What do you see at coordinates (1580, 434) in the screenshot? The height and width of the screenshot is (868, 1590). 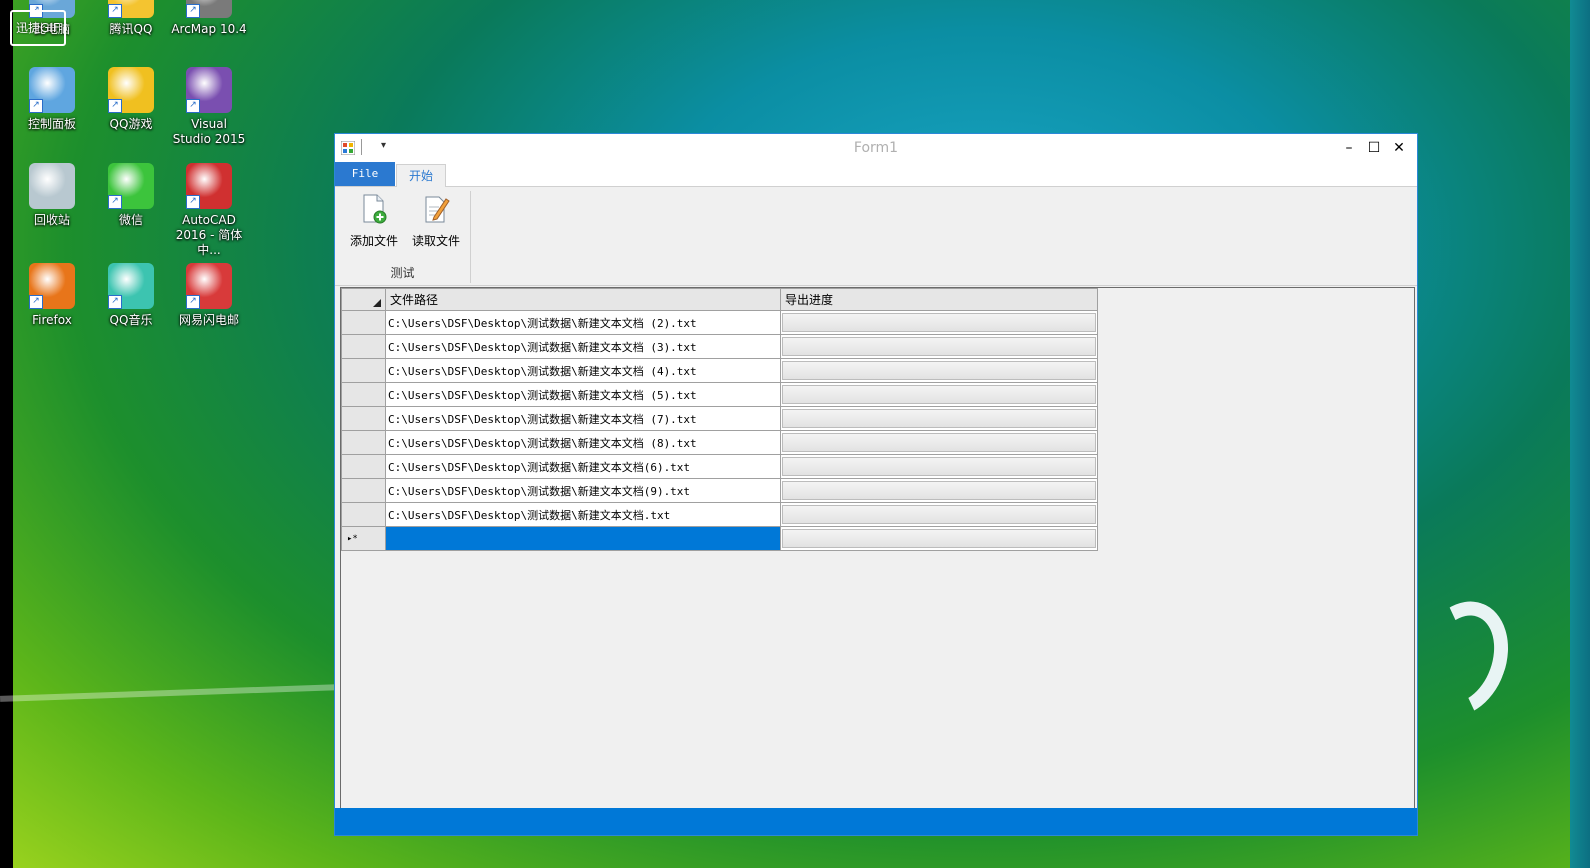 I see `screen-right-edge` at bounding box center [1580, 434].